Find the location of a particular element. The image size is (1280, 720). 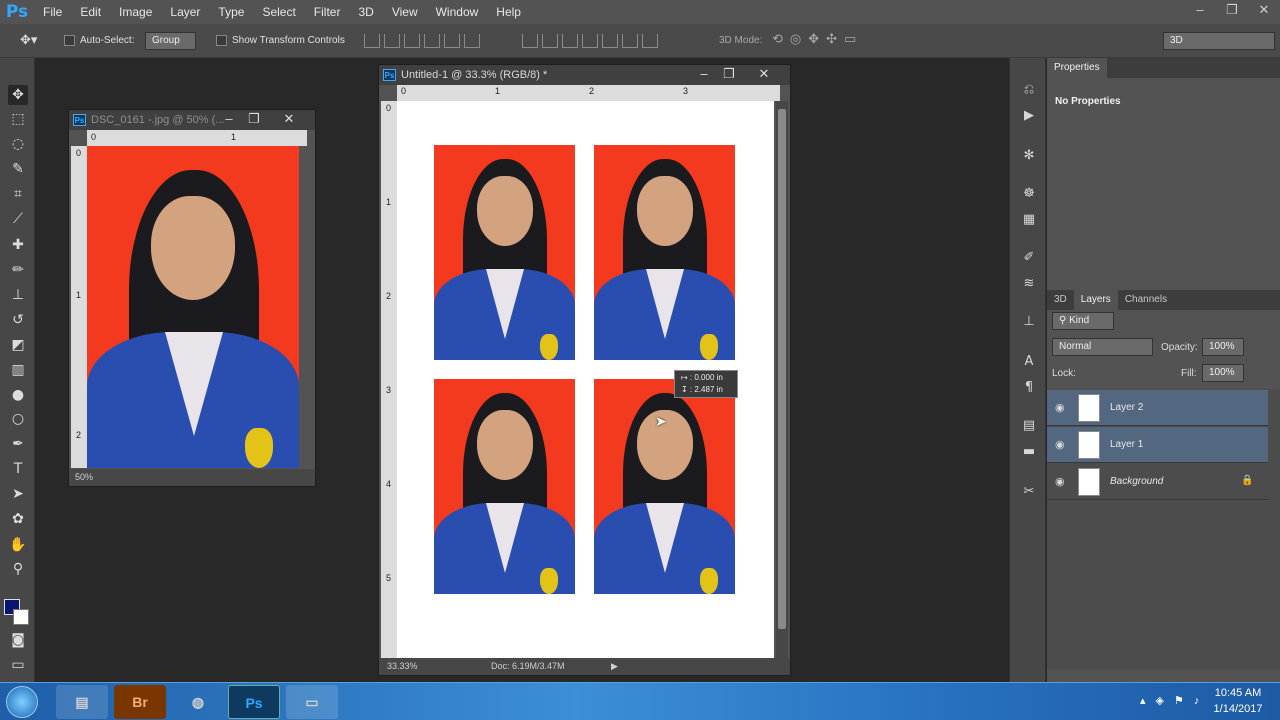

photoshop-app-button: Ps is located at coordinates (254, 702).